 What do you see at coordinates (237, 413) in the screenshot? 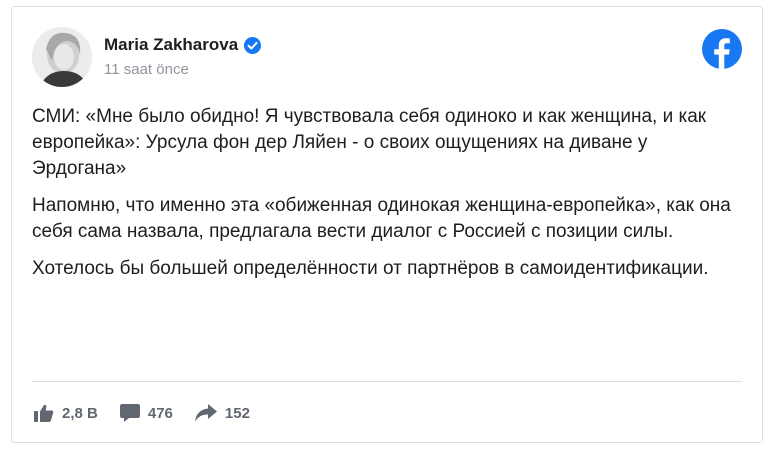
I see `shares-count: 152` at bounding box center [237, 413].